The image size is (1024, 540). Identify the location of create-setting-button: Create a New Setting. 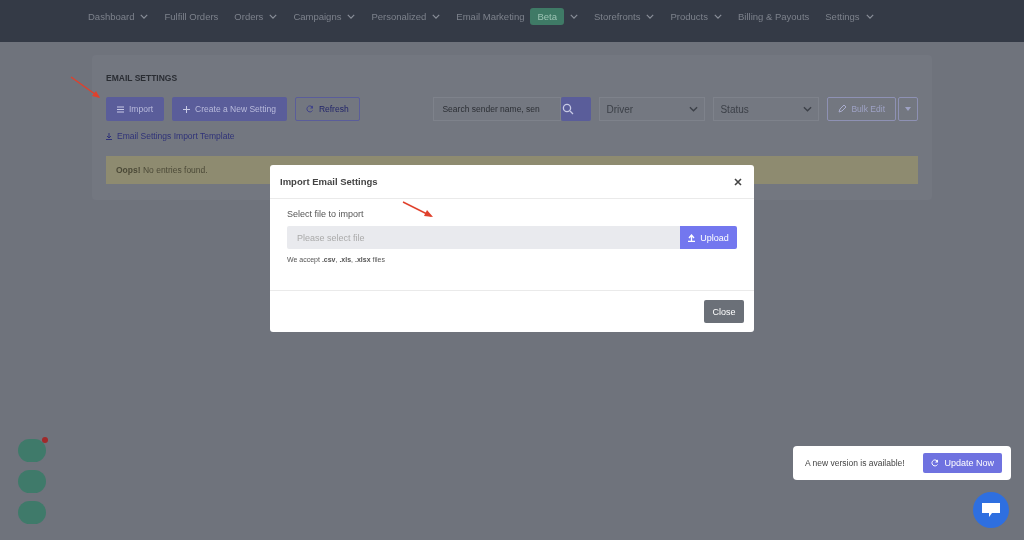
(229, 109).